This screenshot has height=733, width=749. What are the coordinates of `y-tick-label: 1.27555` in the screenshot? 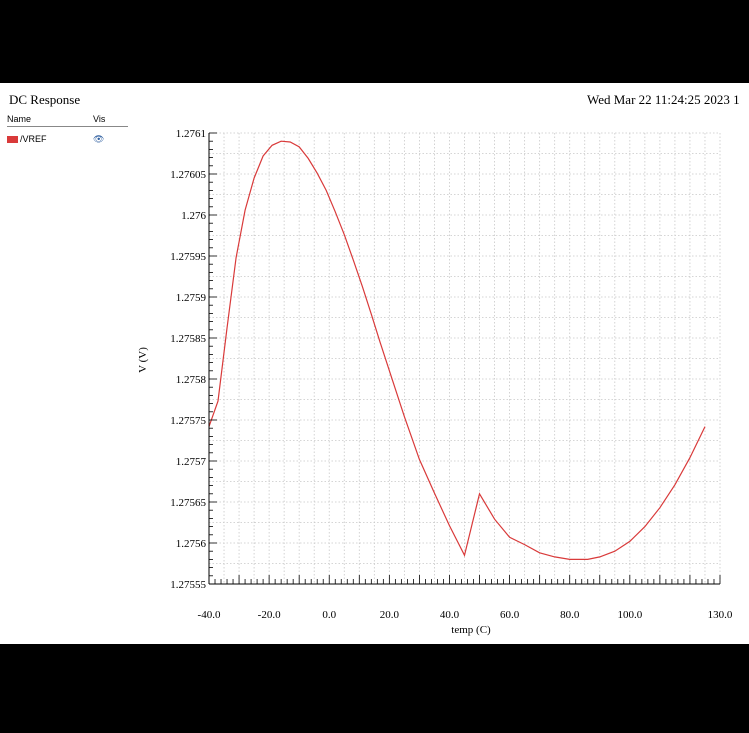 It's located at (188, 585).